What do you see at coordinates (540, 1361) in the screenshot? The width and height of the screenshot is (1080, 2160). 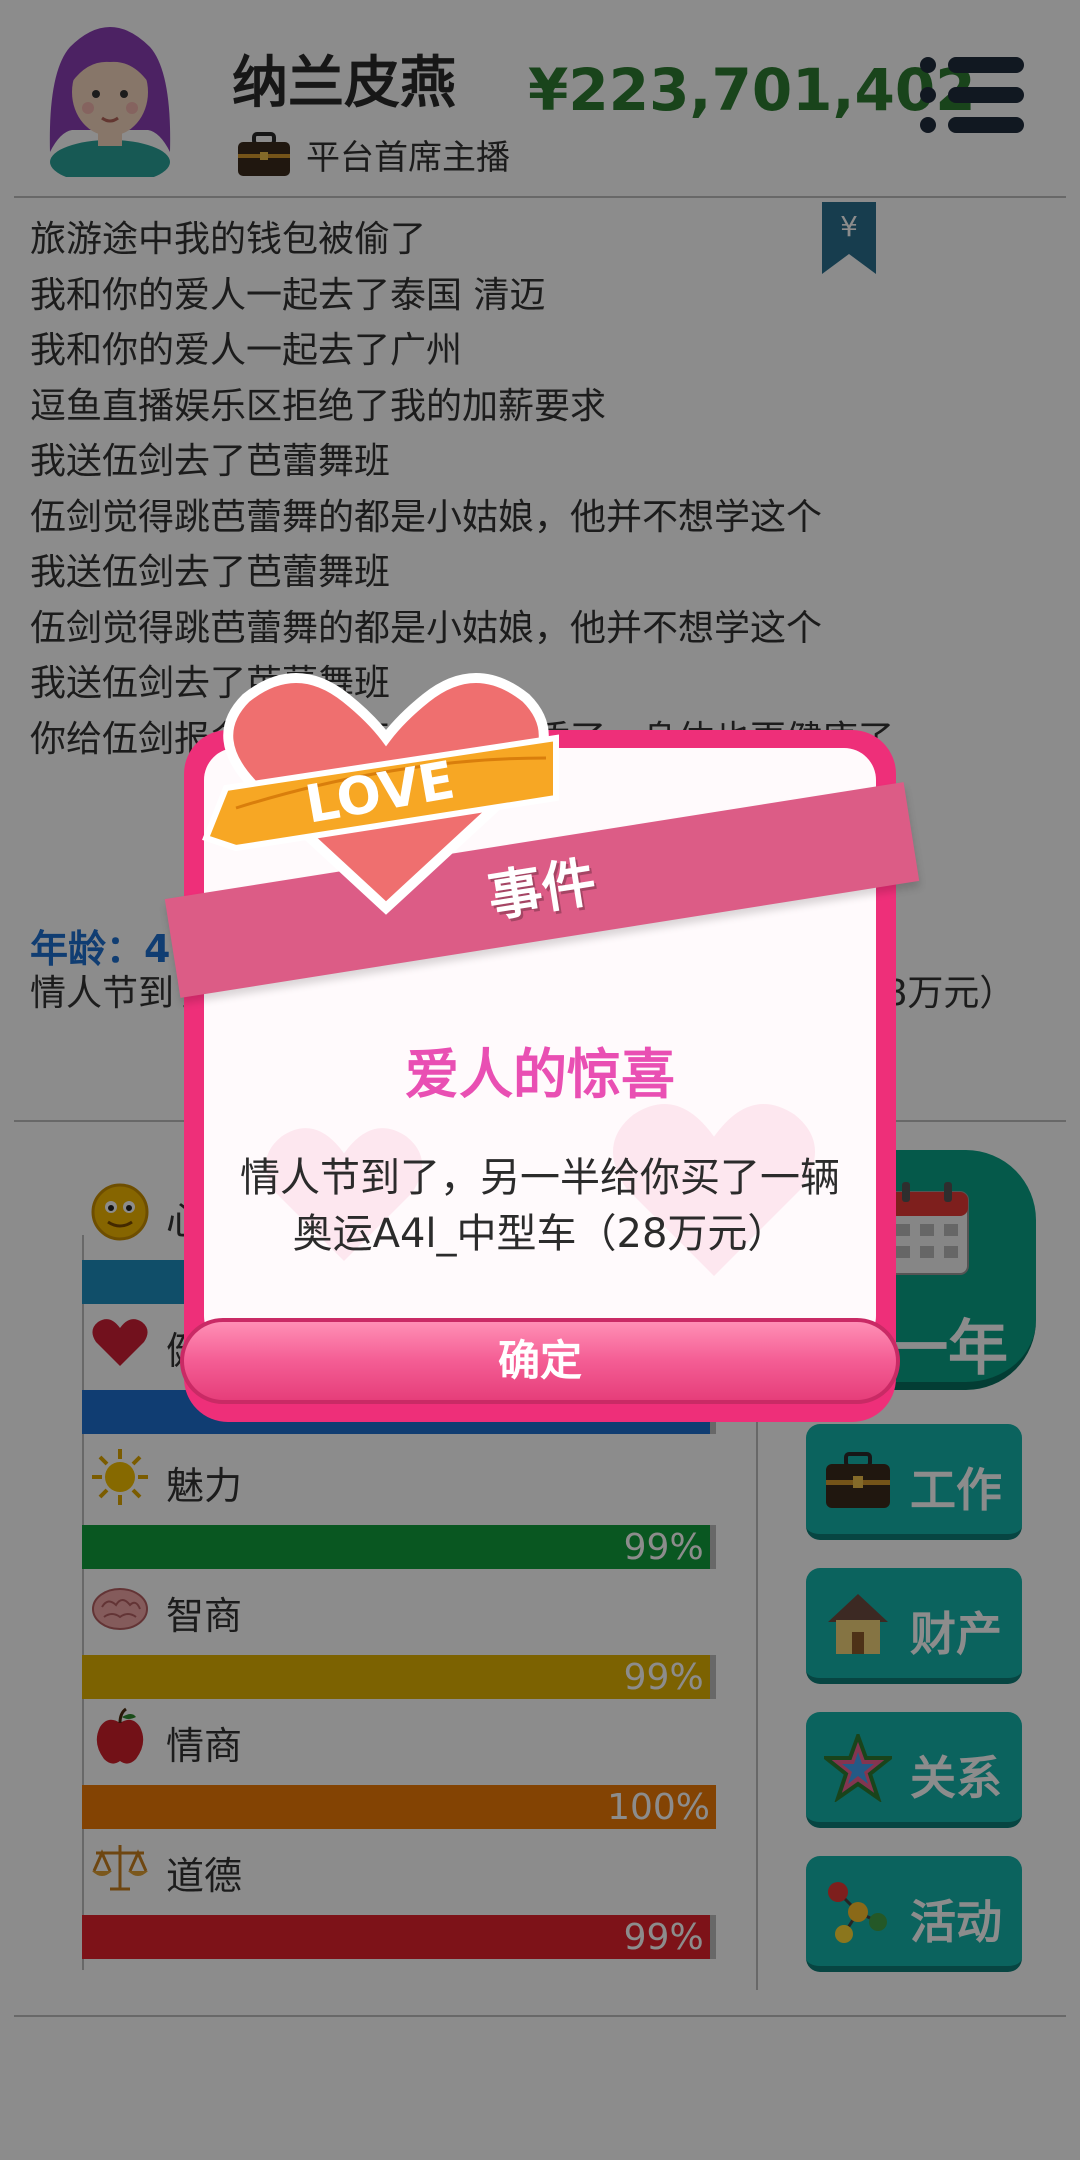 I see `confirm-button: 确定` at bounding box center [540, 1361].